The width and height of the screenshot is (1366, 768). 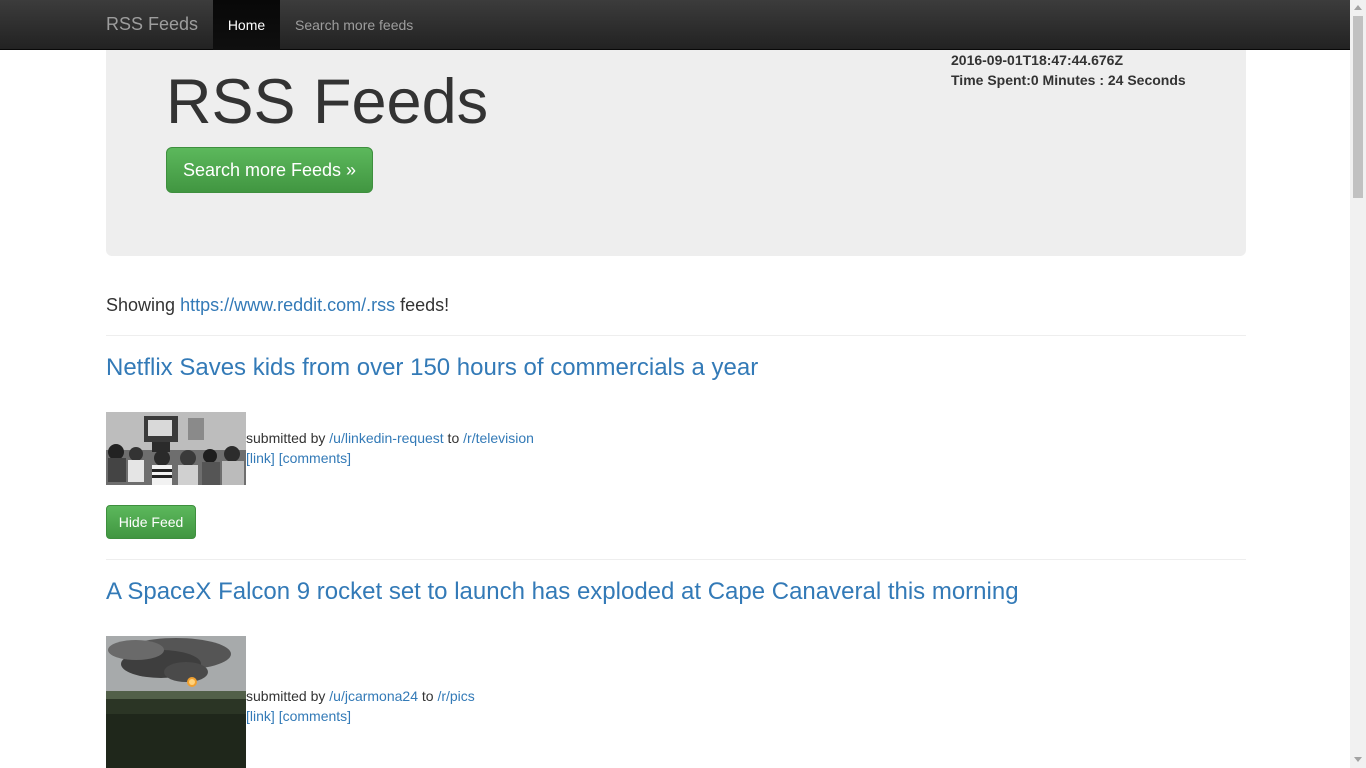 I want to click on subreddit-link: /r/pics, so click(x=455, y=696).